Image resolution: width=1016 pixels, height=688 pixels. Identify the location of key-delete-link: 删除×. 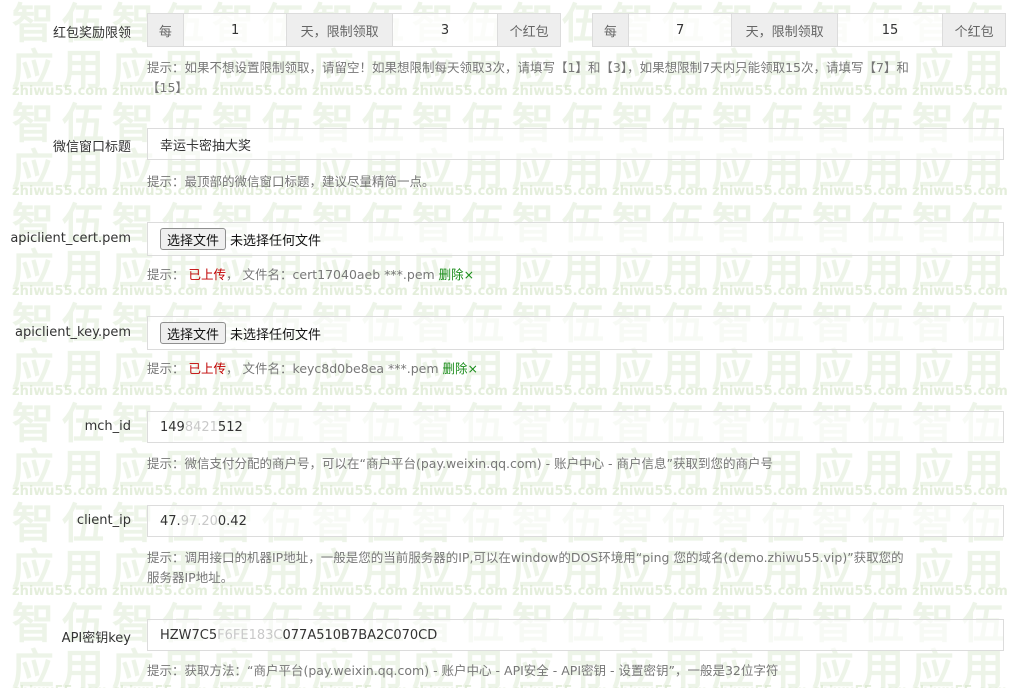
(460, 368).